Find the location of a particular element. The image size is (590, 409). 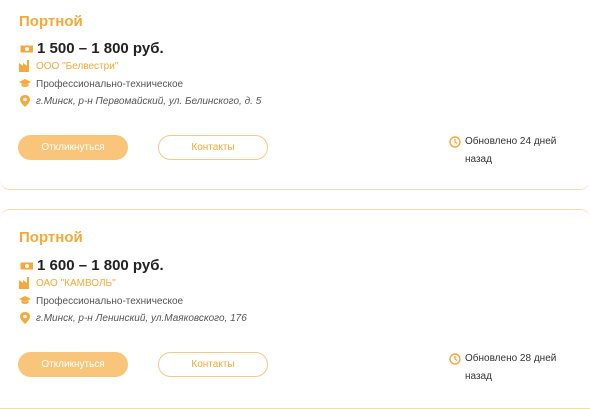

updated-info: Обновлено 28 дней назад is located at coordinates (507, 368).